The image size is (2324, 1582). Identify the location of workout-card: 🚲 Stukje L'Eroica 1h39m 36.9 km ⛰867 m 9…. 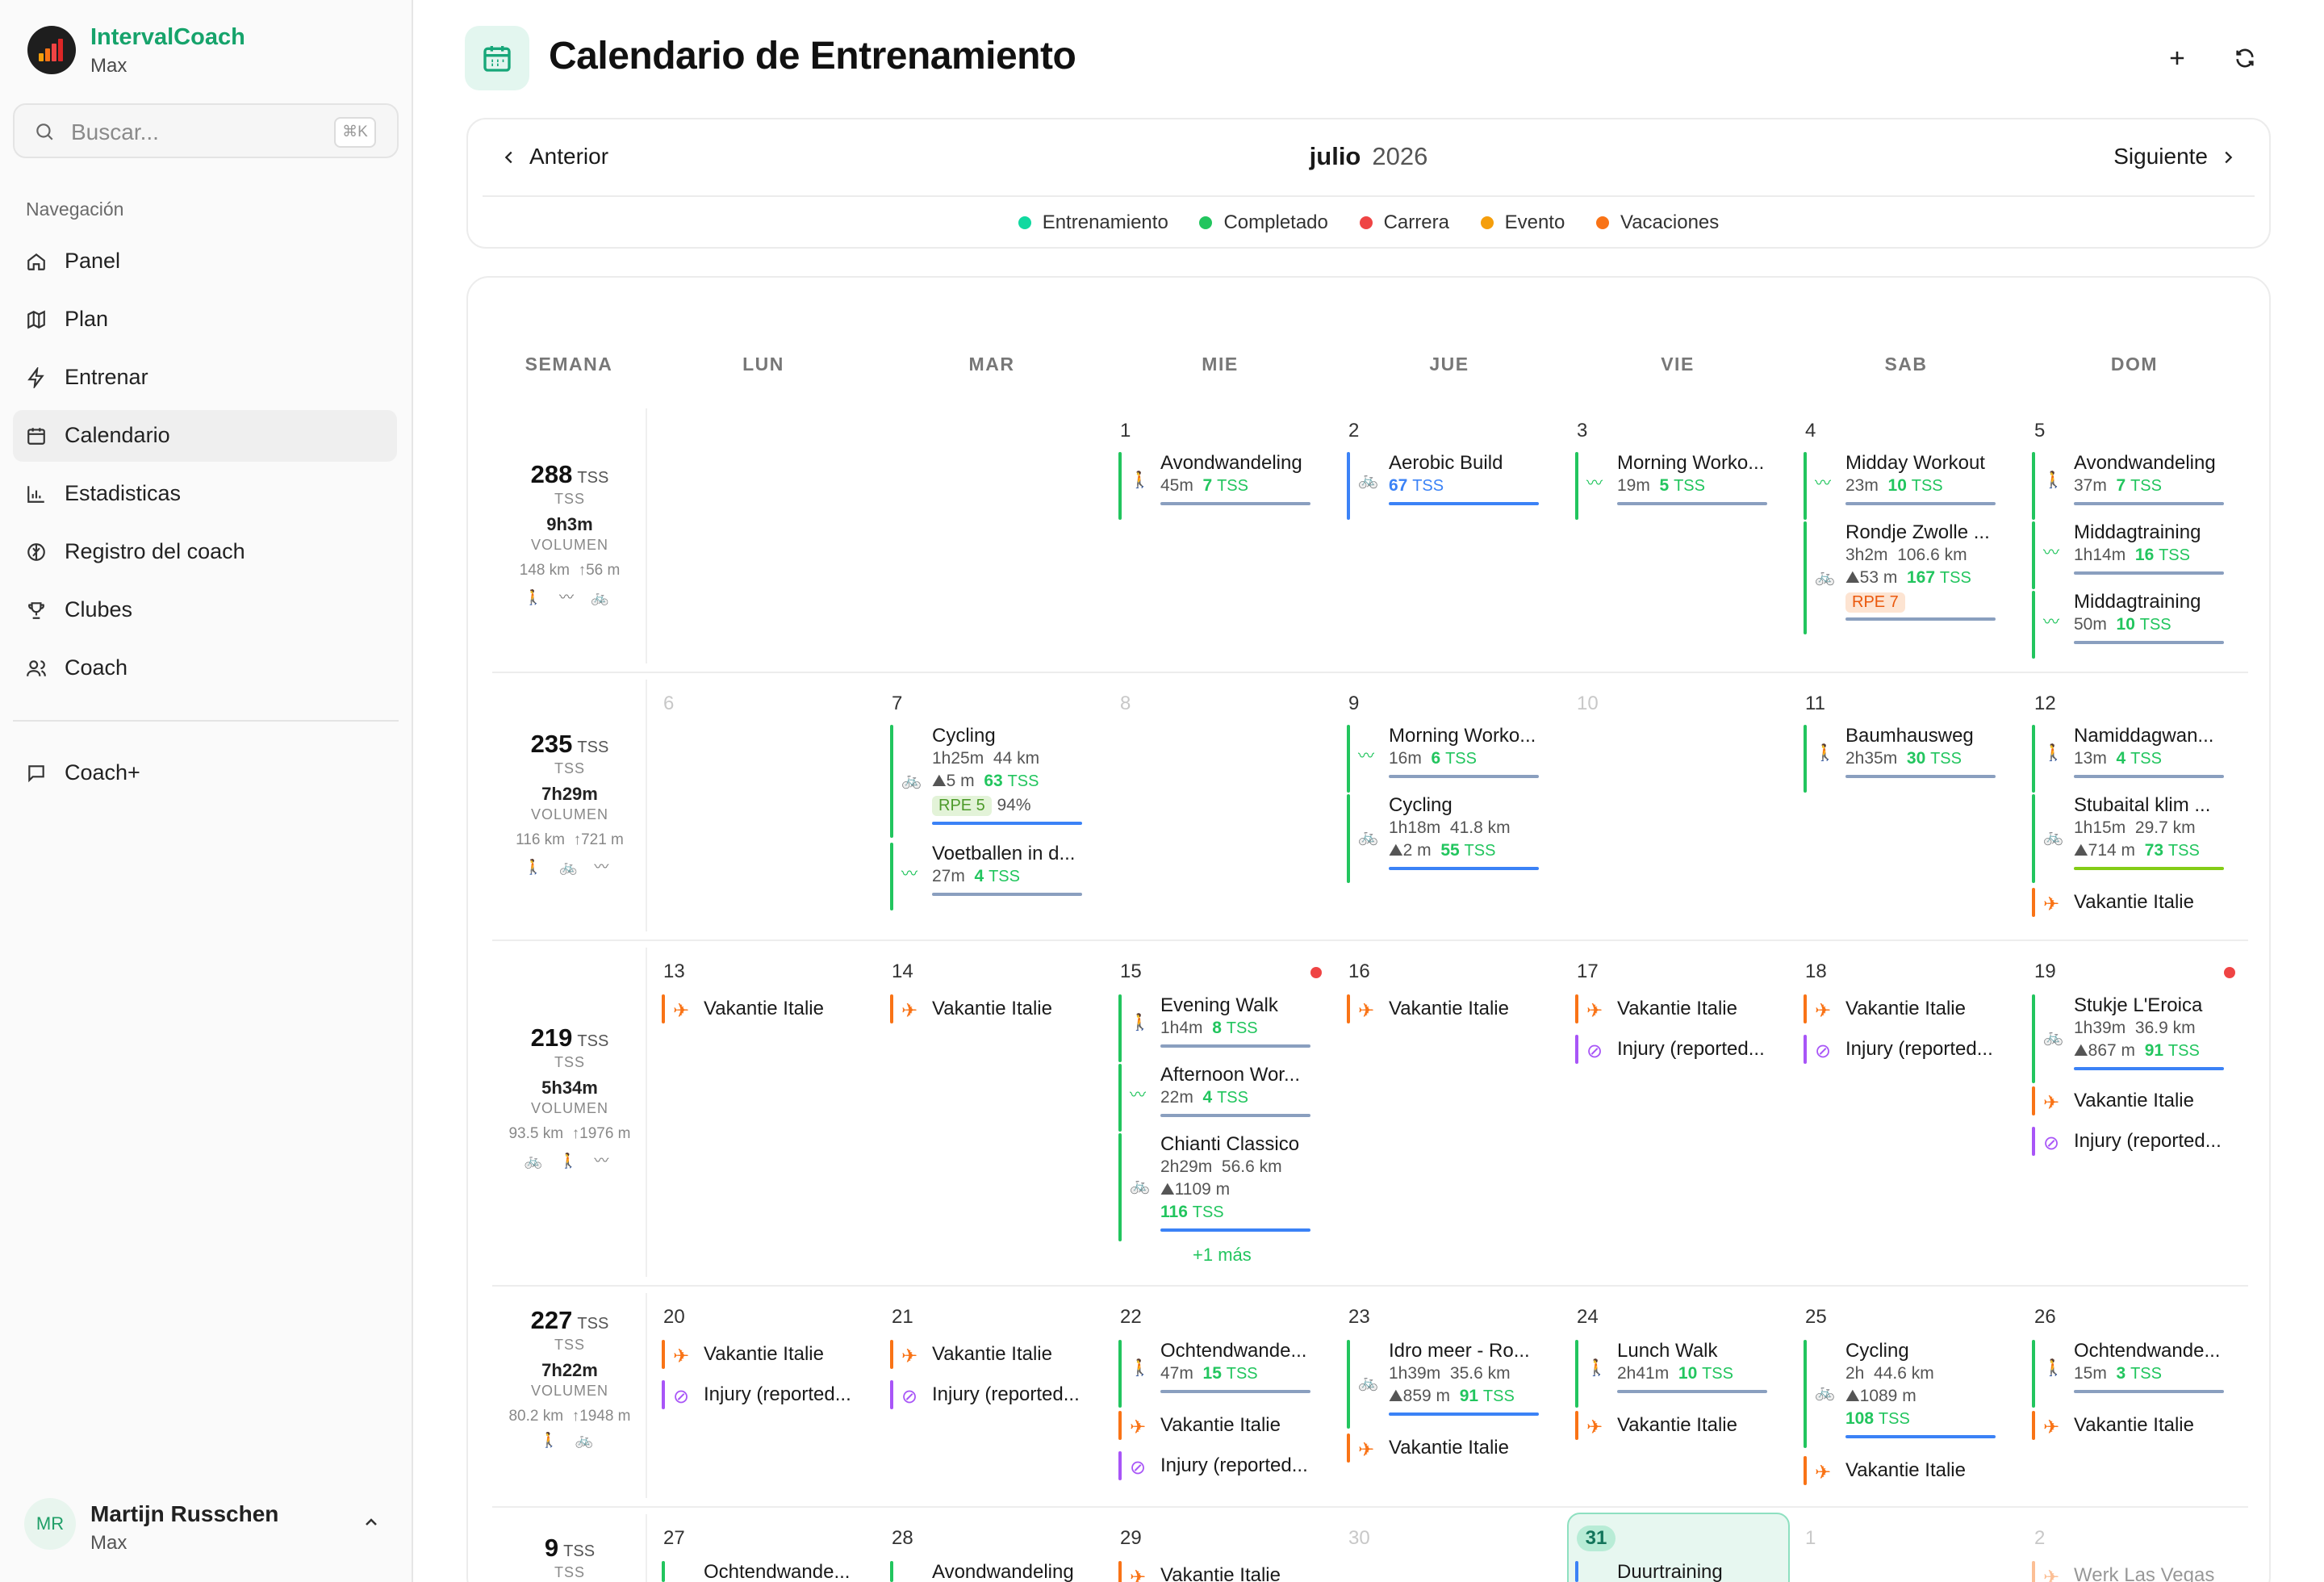
(2129, 1038).